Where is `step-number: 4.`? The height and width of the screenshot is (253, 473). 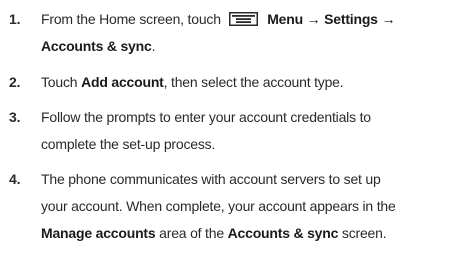
step-number: 4. is located at coordinates (15, 179).